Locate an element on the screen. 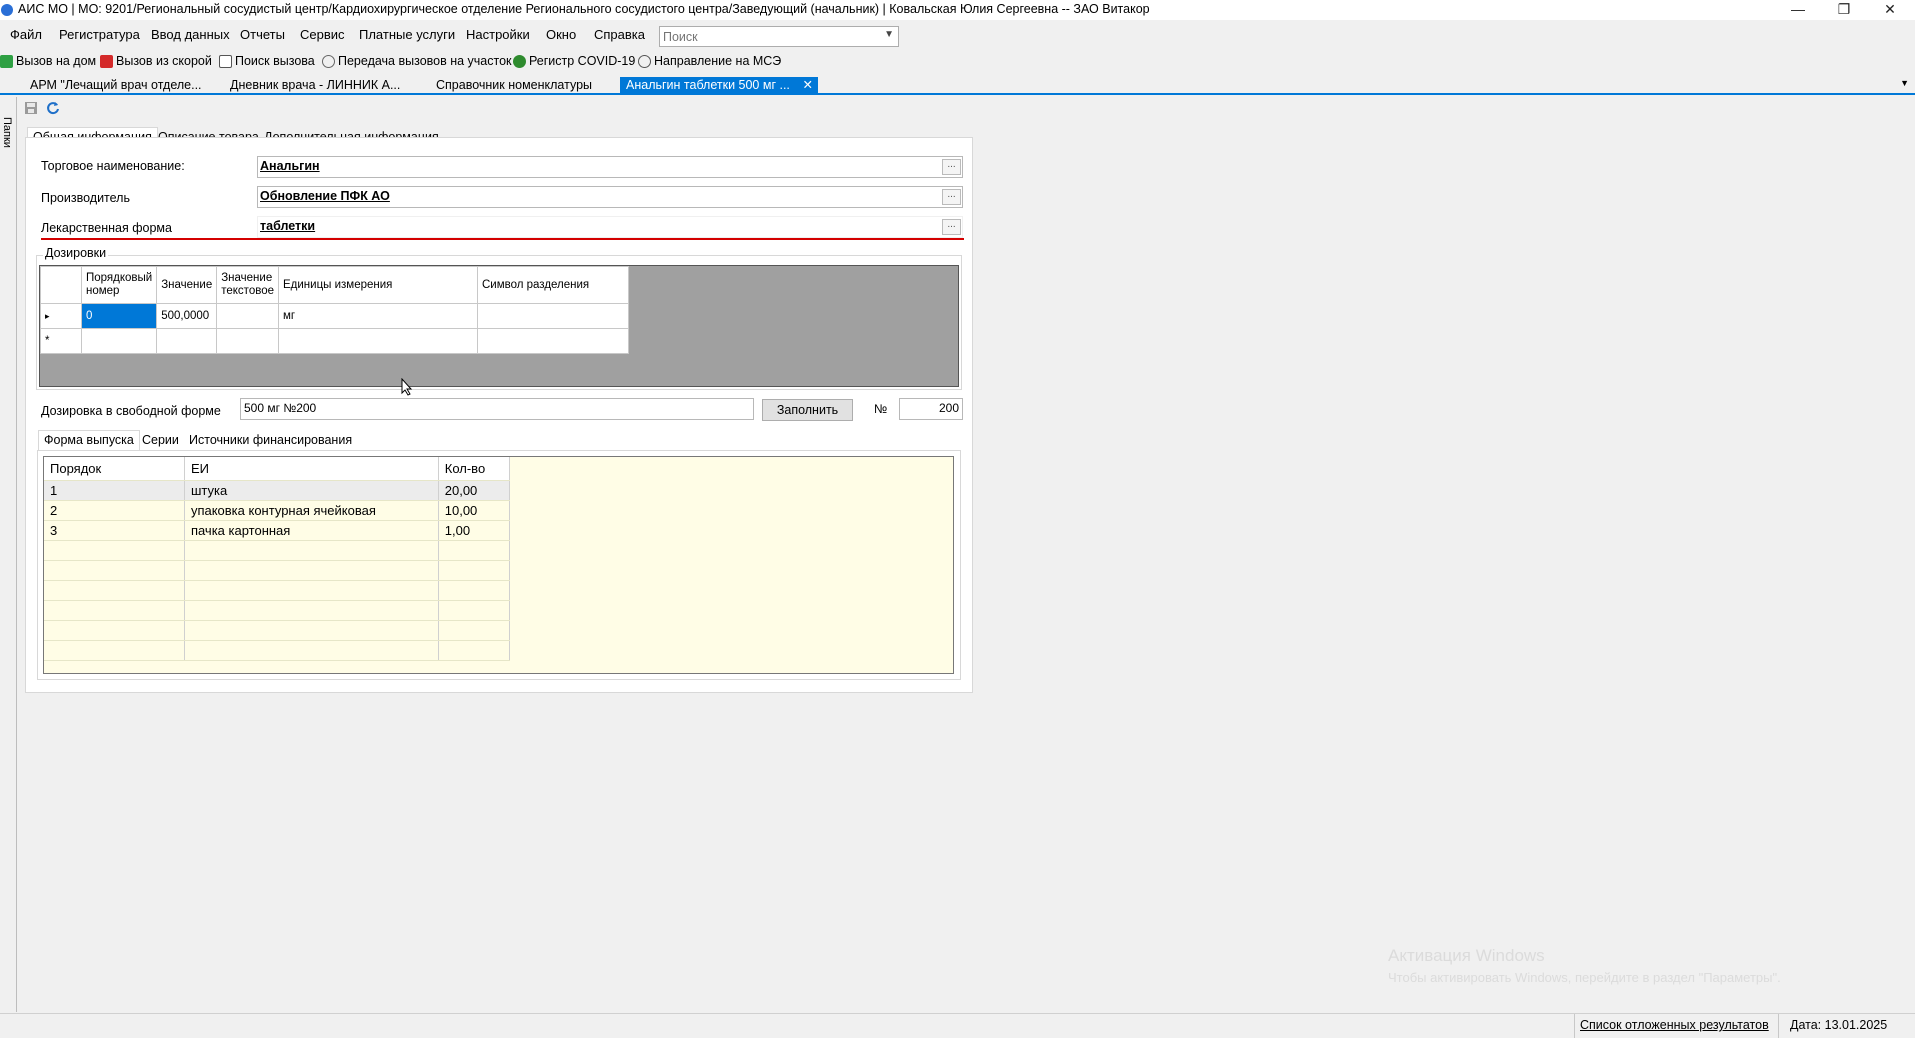 The image size is (1915, 1038). cell-unit: мг is located at coordinates (377, 316).